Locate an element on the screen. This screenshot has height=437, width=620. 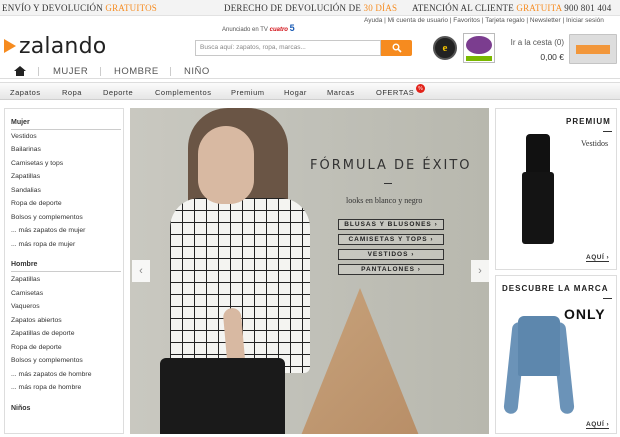
sidebar-item-zapatillas-deporte: Zapatillas de deporte is located at coordinates (42, 333).